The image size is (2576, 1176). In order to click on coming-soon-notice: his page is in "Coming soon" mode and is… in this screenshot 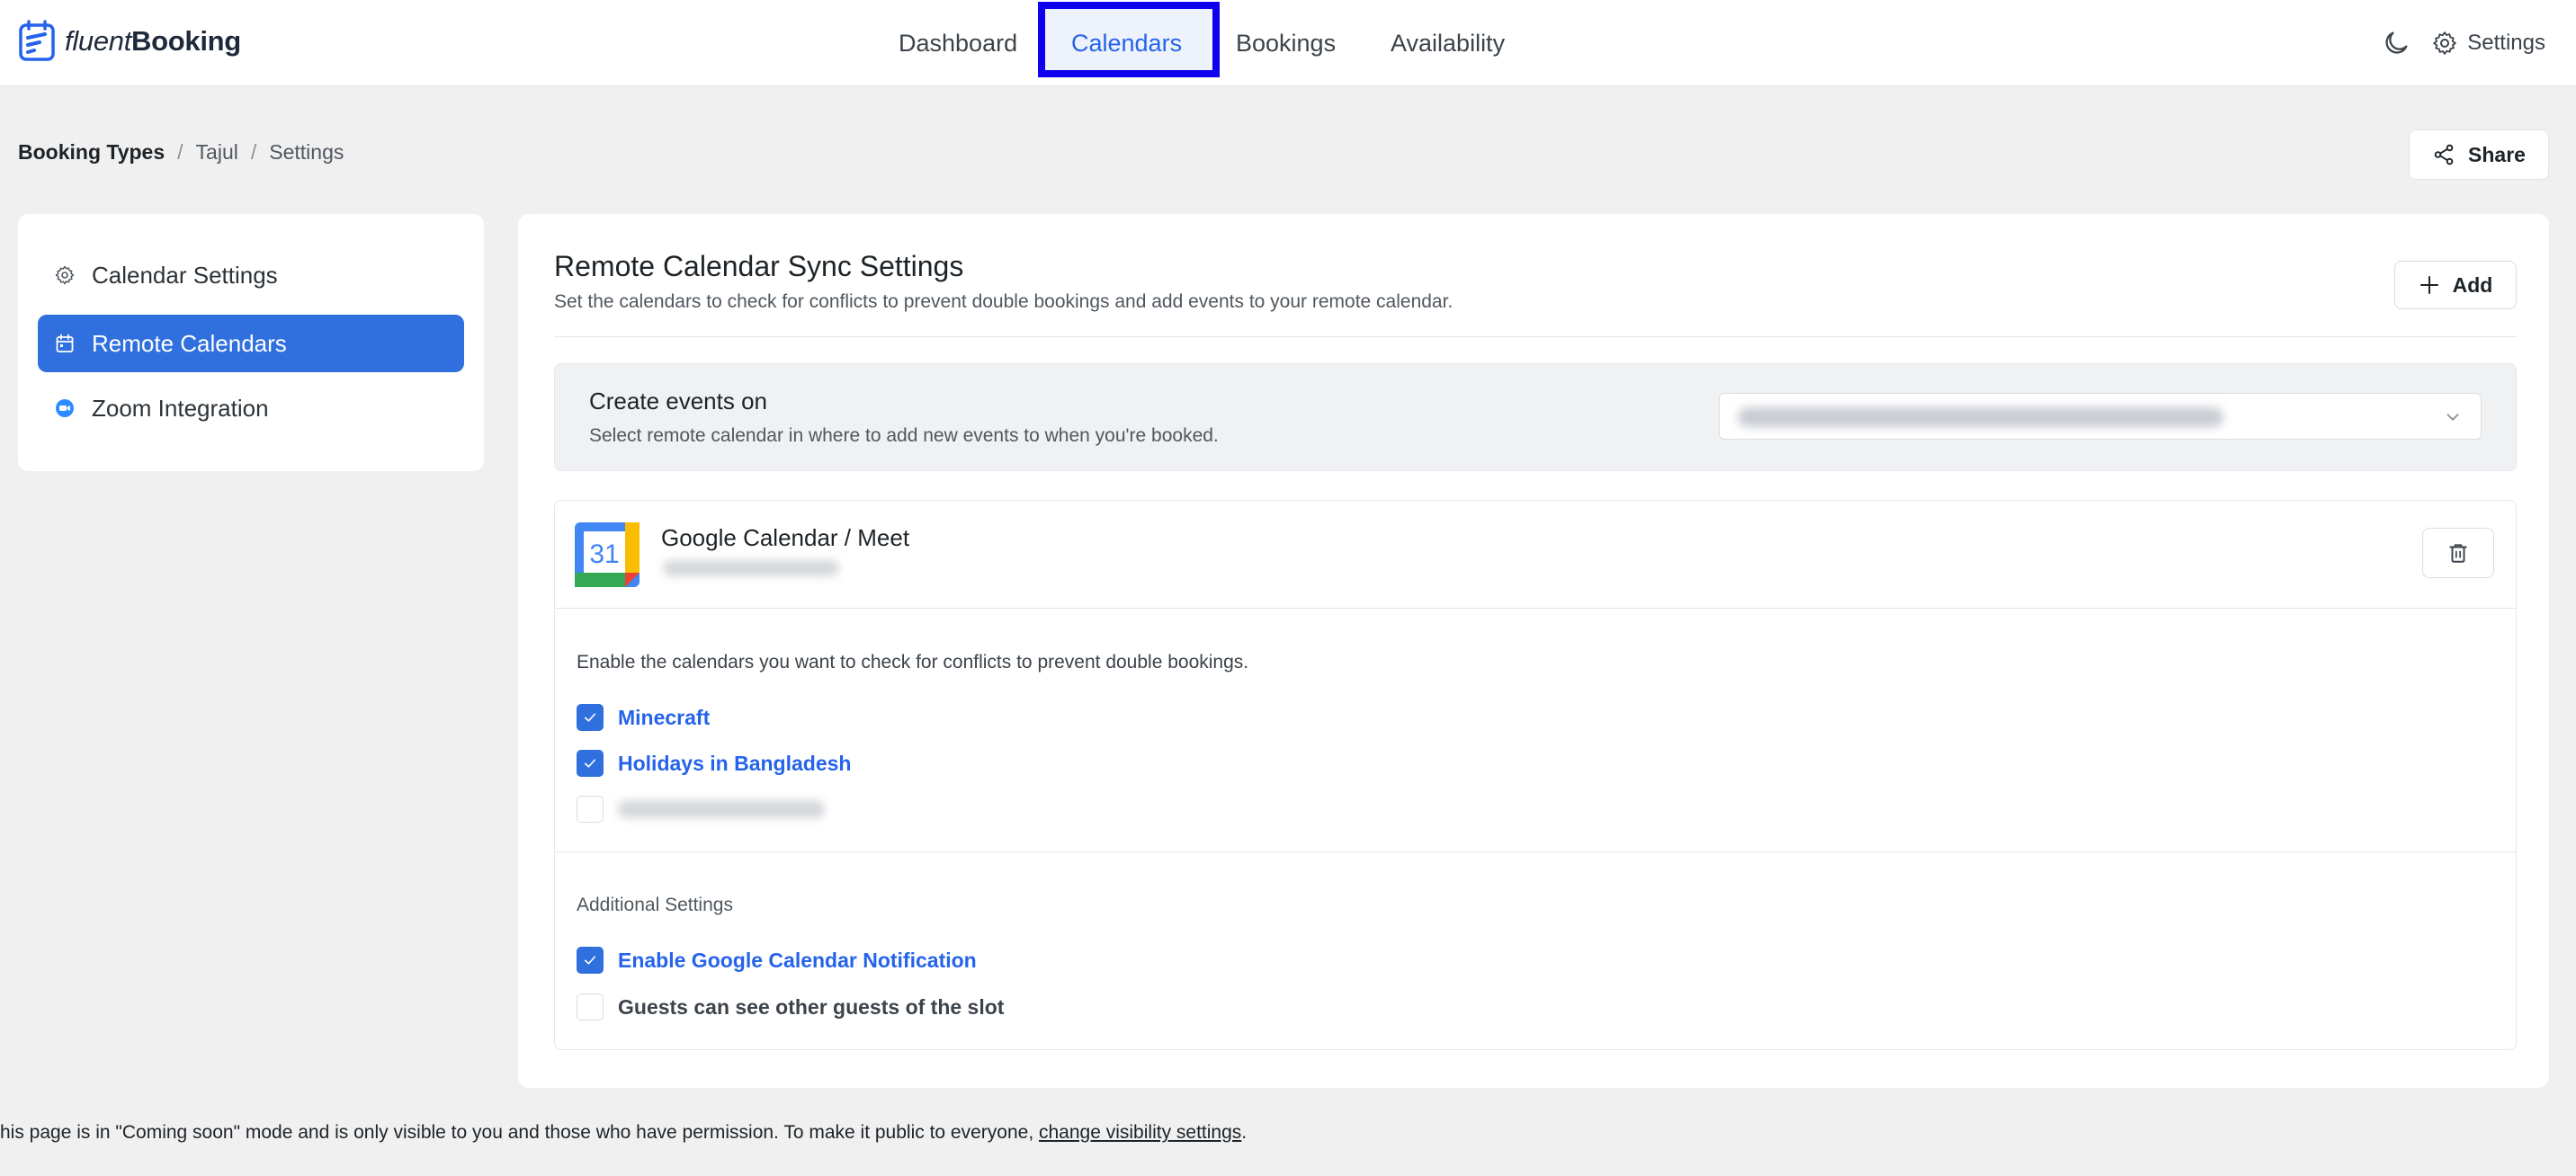, I will do `click(623, 1133)`.